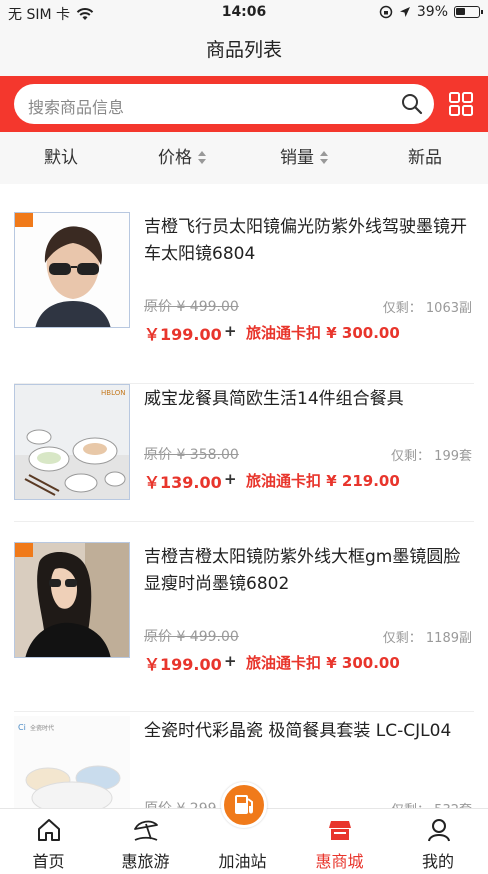 This screenshot has width=488, height=874. I want to click on beach-umbrella-icon, so click(146, 830).